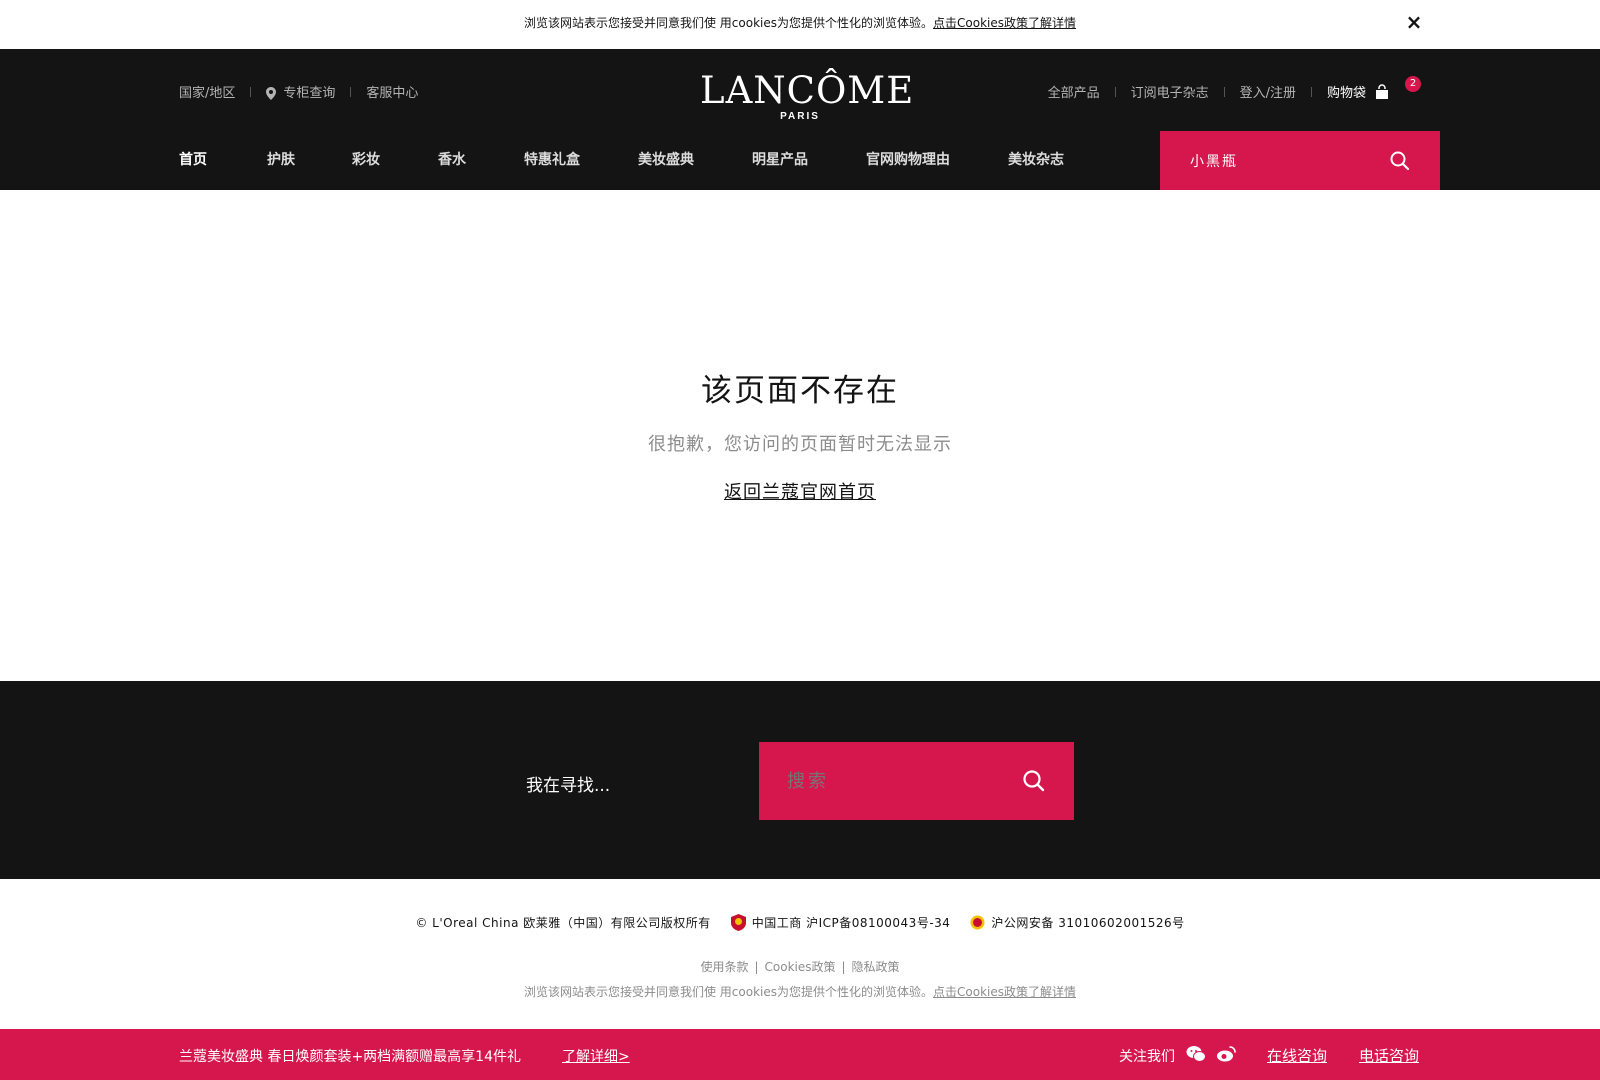  Describe the element at coordinates (1196, 1054) in the screenshot. I see `wechat-icon` at that location.